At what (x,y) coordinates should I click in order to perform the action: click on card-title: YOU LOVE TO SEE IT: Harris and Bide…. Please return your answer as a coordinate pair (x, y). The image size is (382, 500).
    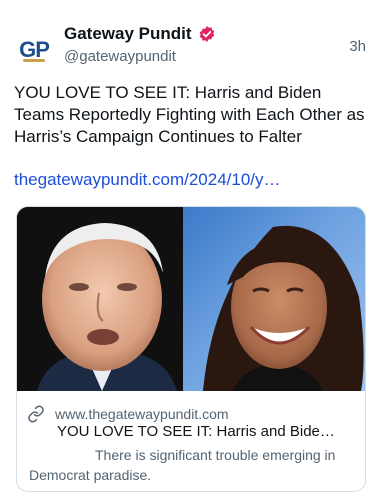
    Looking at the image, I should click on (207, 431).